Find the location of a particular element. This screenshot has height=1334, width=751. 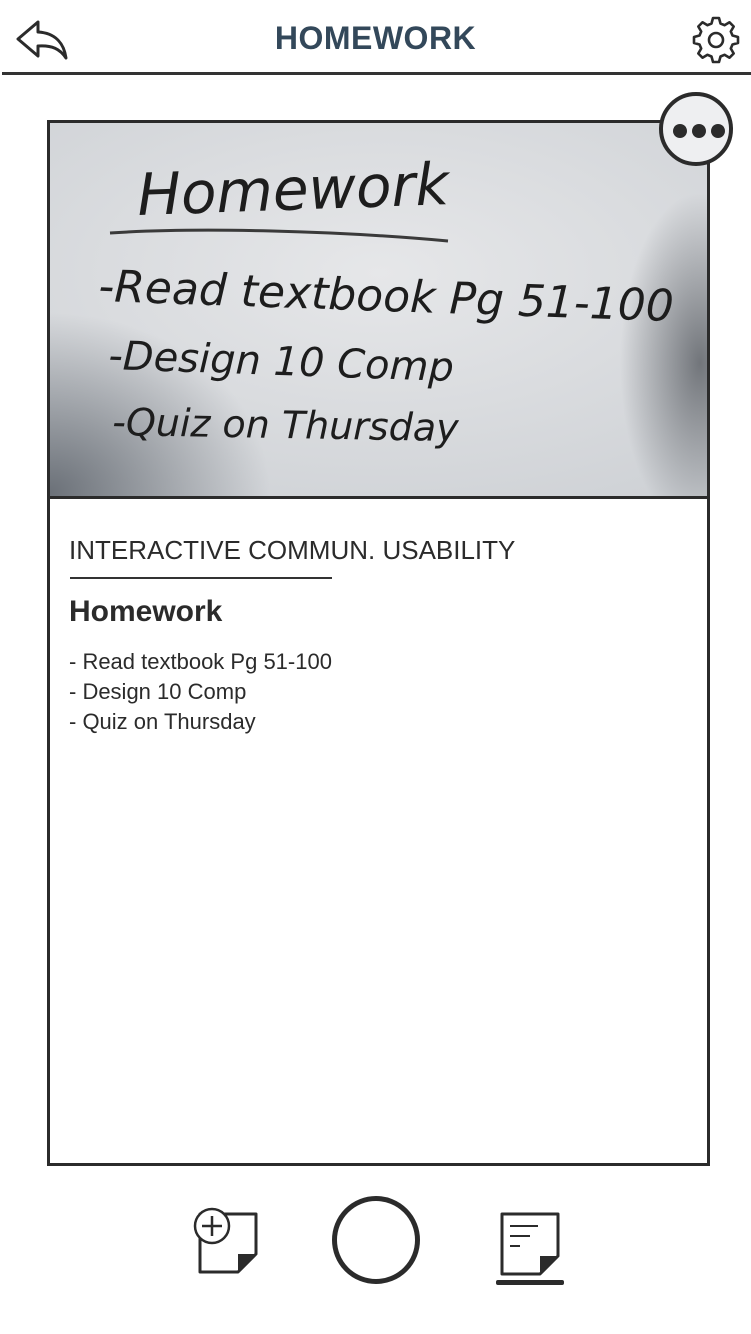

notes-list-button is located at coordinates (530, 1248).